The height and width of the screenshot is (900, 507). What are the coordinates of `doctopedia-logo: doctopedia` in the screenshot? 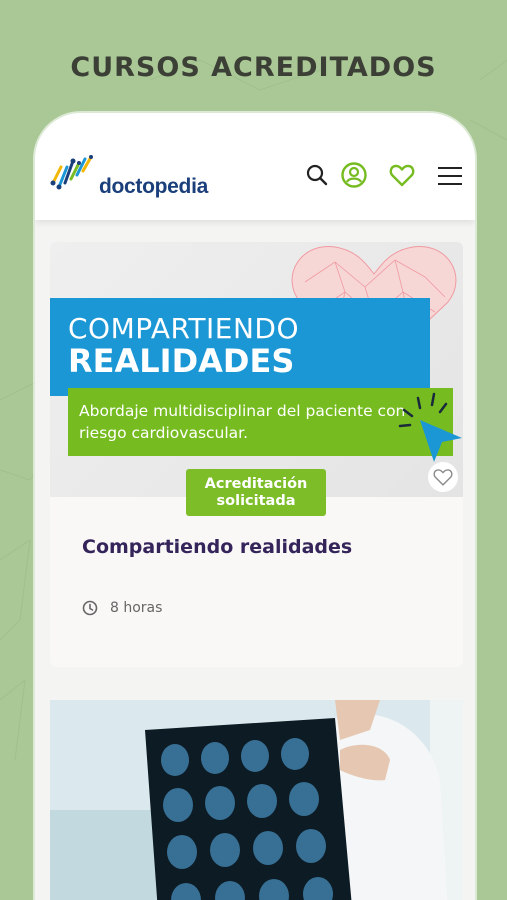 It's located at (128, 178).